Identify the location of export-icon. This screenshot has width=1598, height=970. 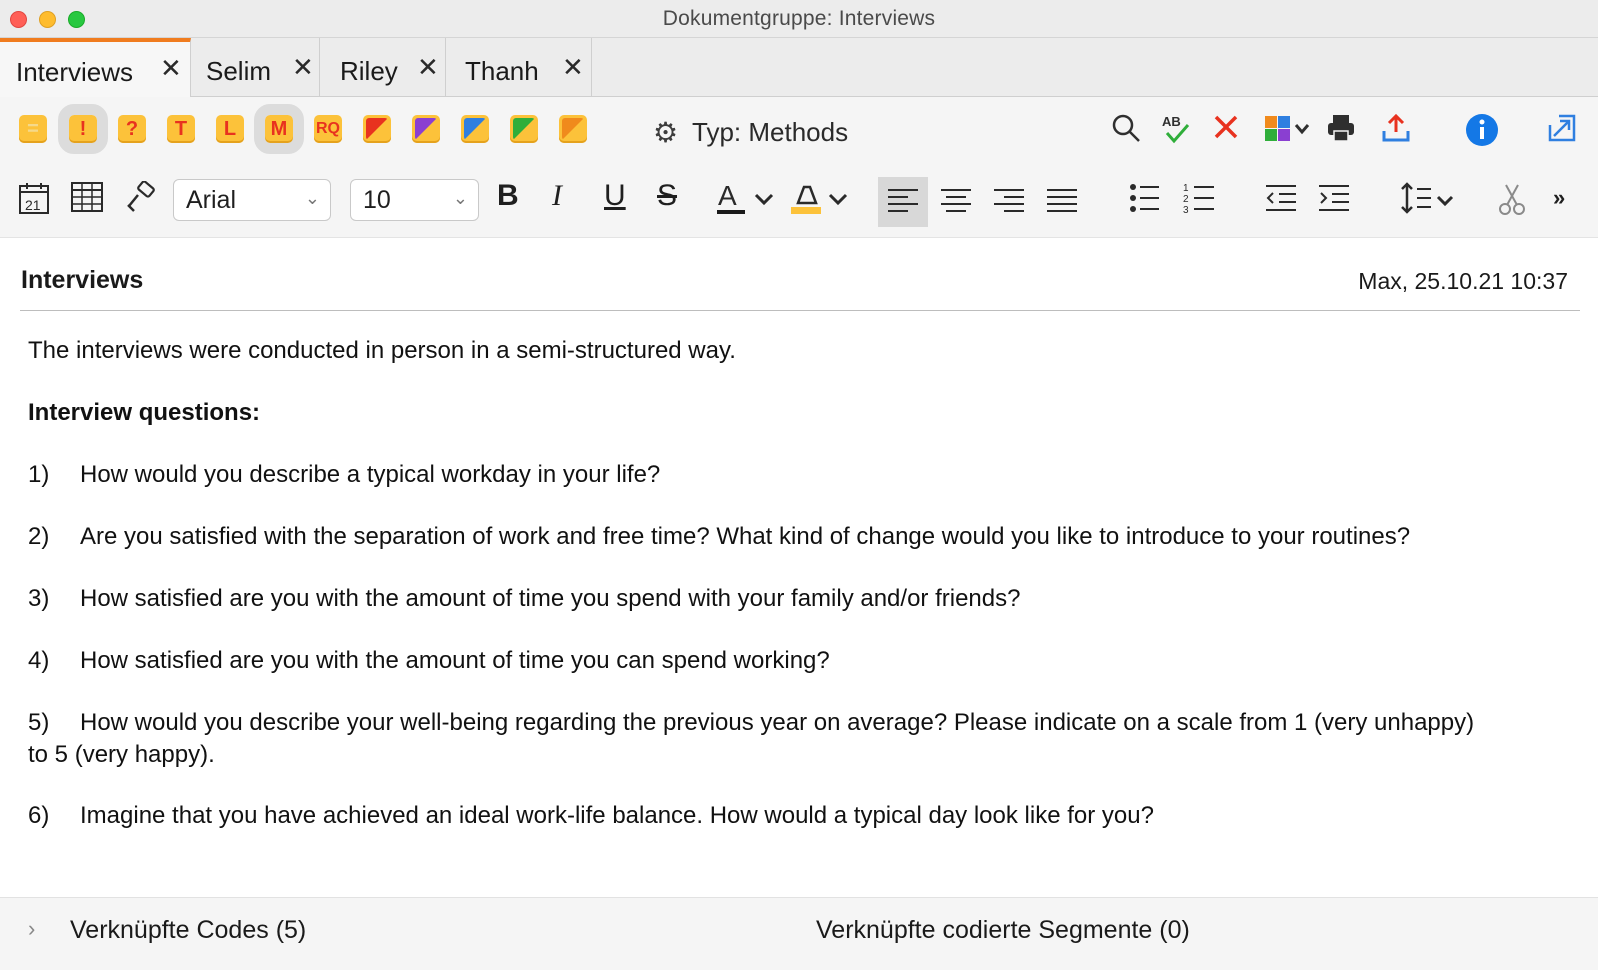
(1396, 131).